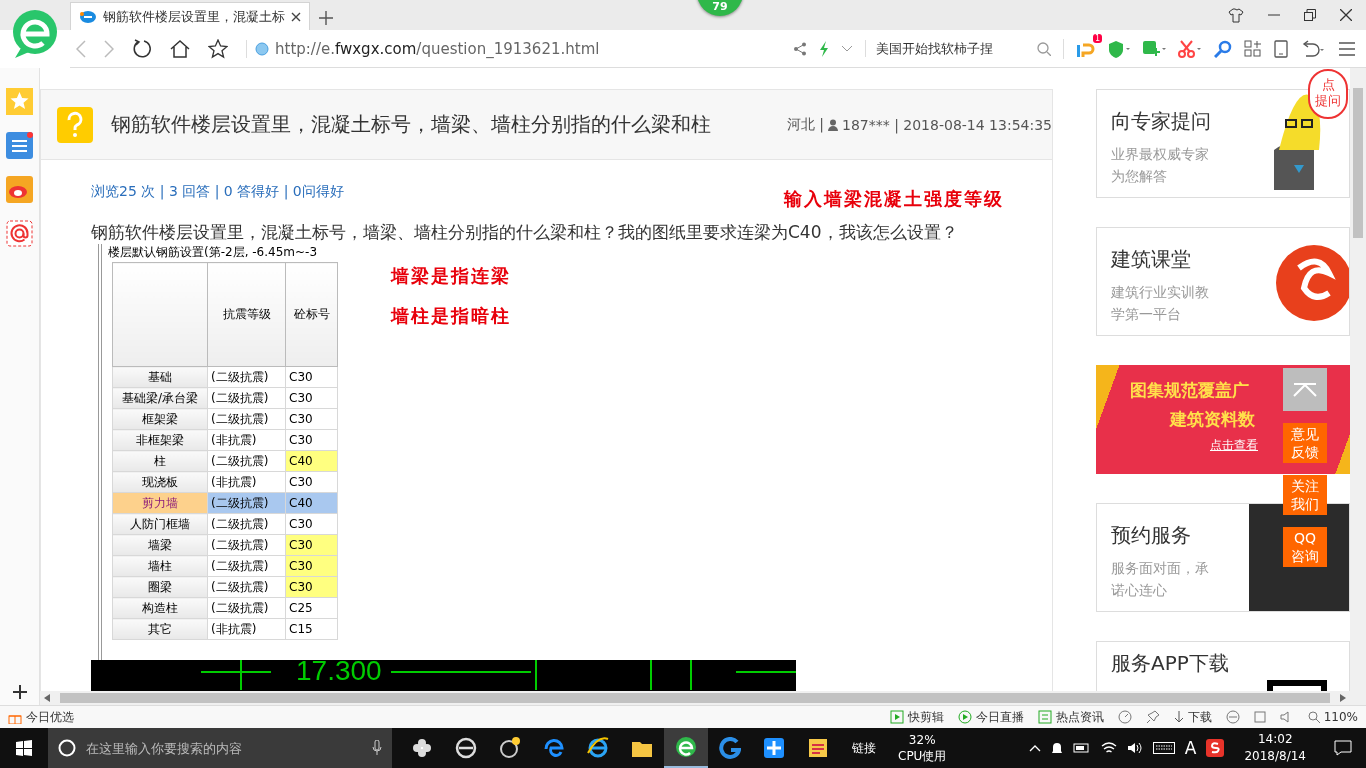 The image size is (1366, 768). I want to click on card-title: 建筑课堂, so click(1151, 259).